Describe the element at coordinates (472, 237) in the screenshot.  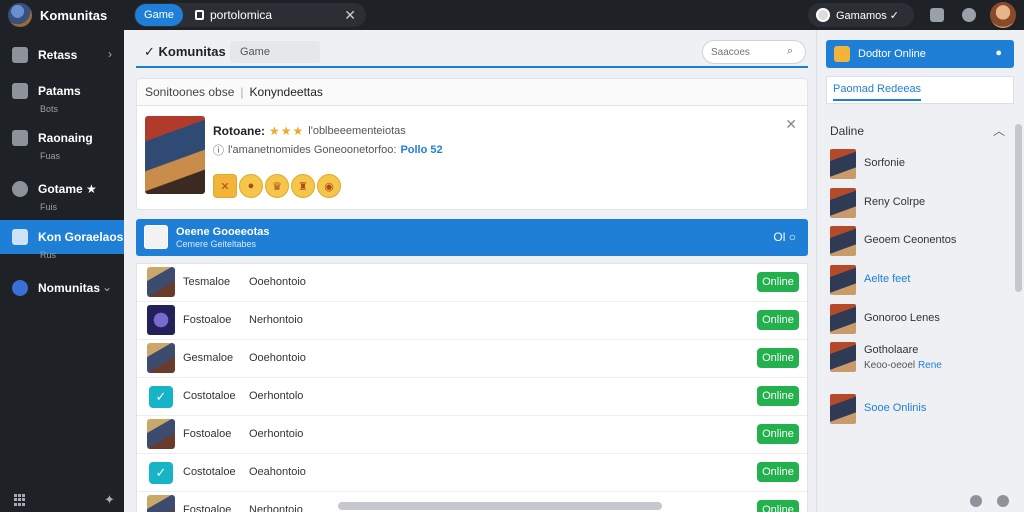
I see `selected-list-item: Oeene Gooeeotas Cemere Geiteltabes Ol ○` at that location.